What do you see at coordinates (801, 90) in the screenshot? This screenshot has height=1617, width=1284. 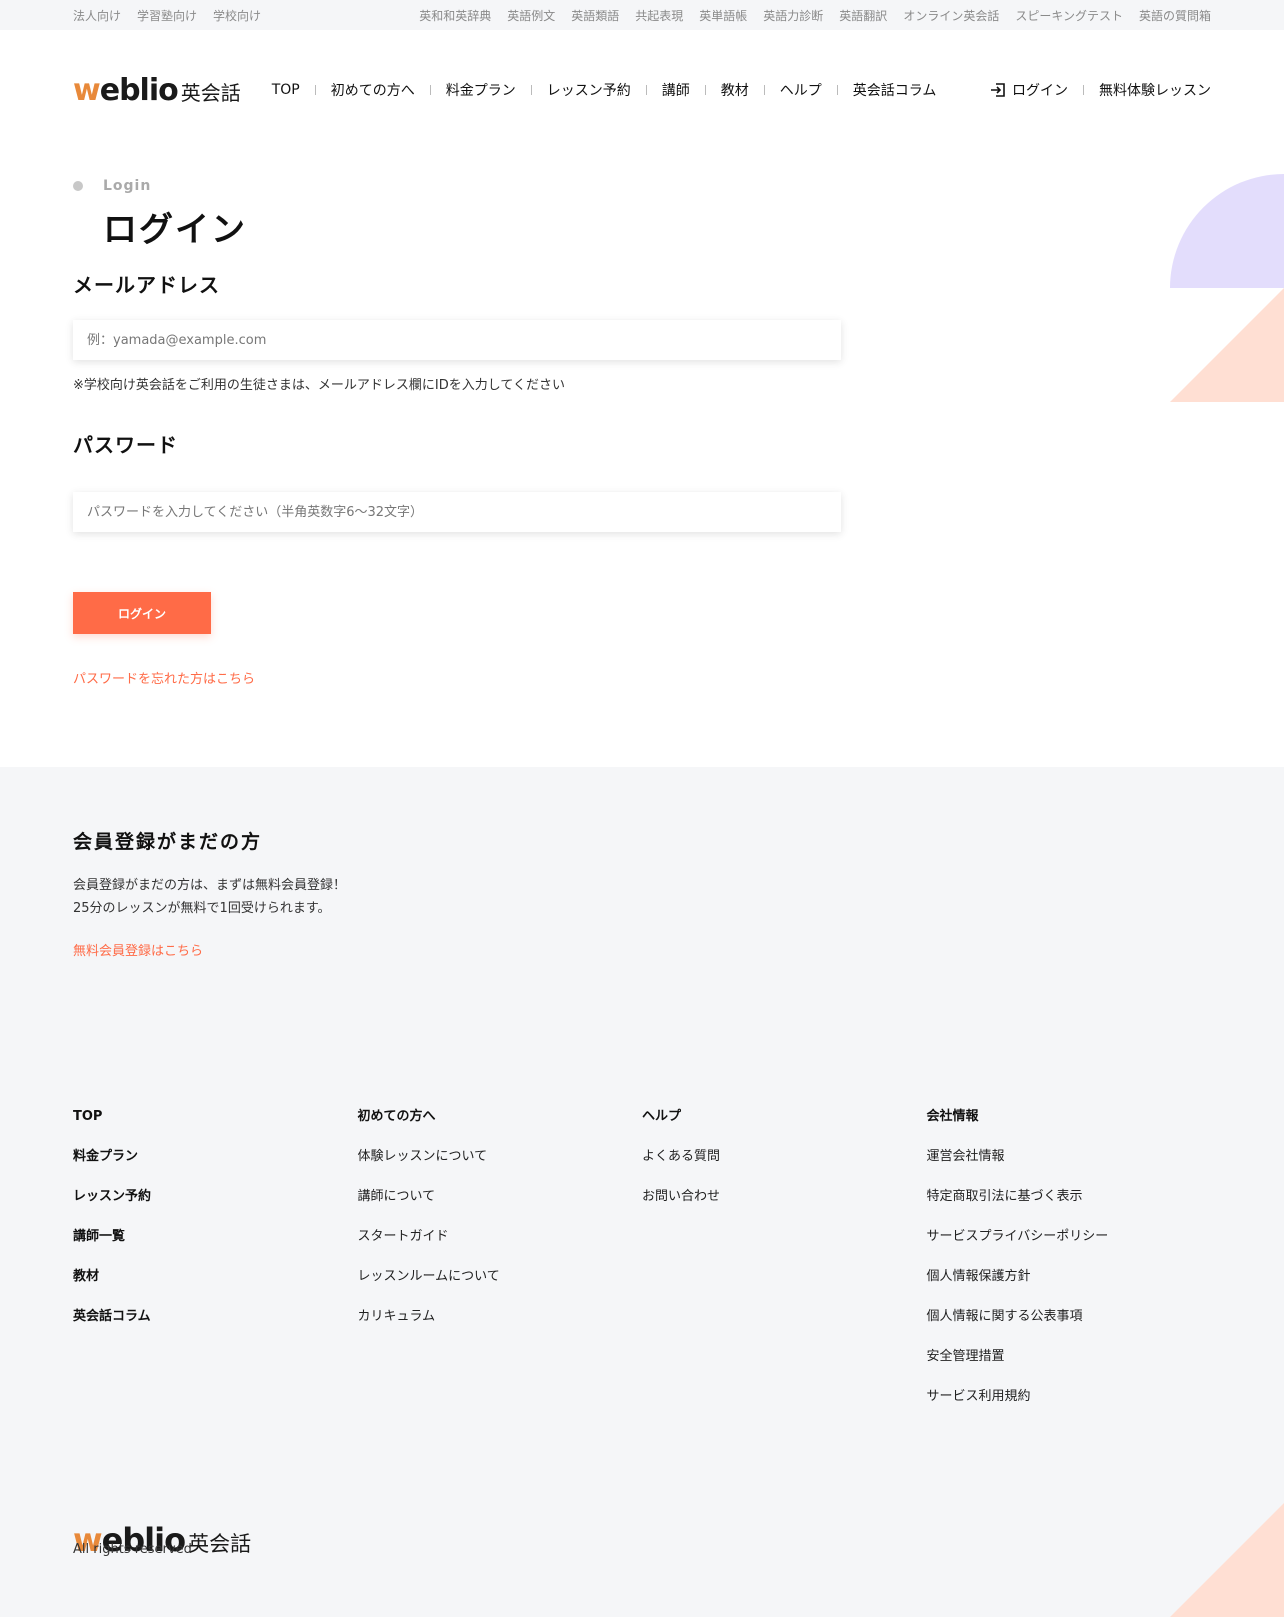 I see `nav-help: ヘルプ` at bounding box center [801, 90].